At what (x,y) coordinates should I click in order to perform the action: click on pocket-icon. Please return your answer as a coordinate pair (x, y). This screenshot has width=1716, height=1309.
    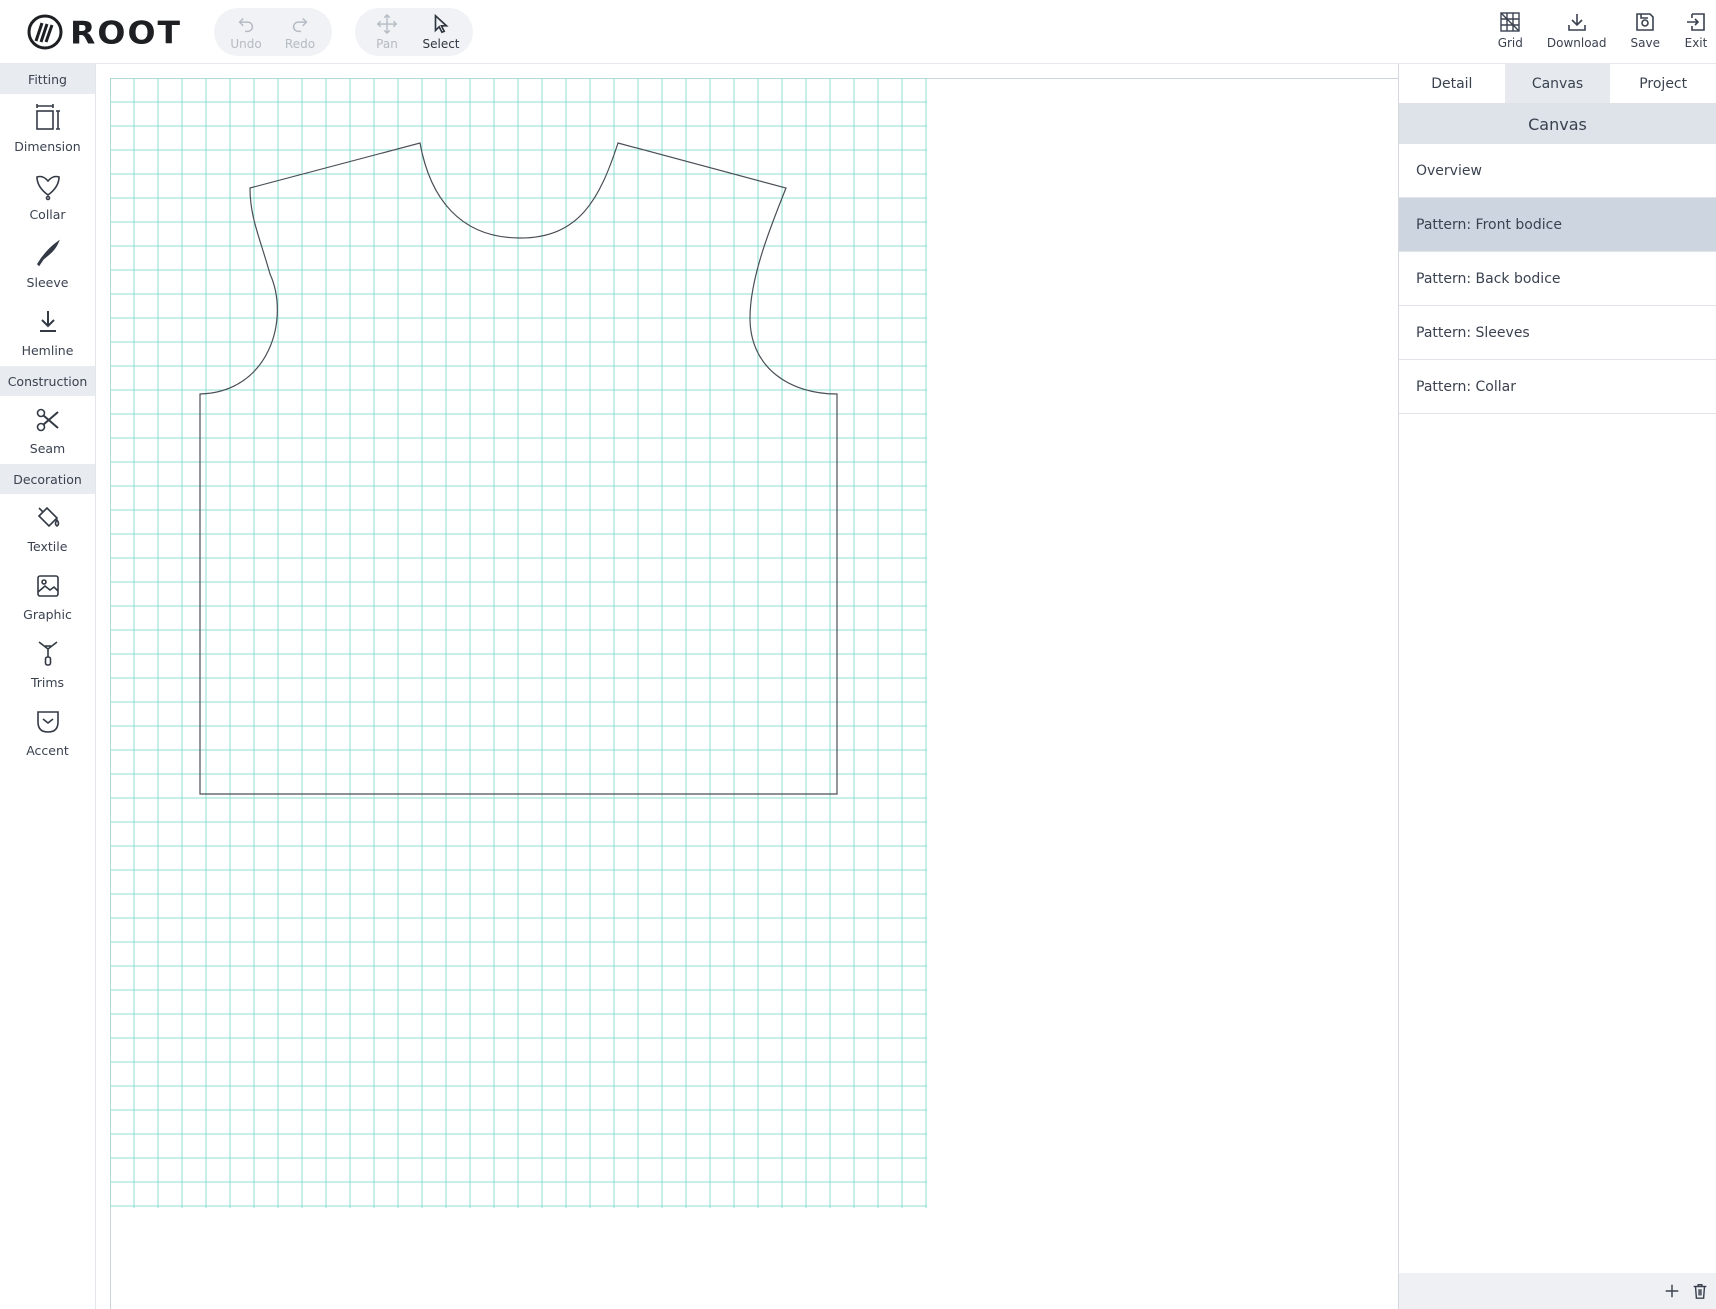
    Looking at the image, I should click on (47, 721).